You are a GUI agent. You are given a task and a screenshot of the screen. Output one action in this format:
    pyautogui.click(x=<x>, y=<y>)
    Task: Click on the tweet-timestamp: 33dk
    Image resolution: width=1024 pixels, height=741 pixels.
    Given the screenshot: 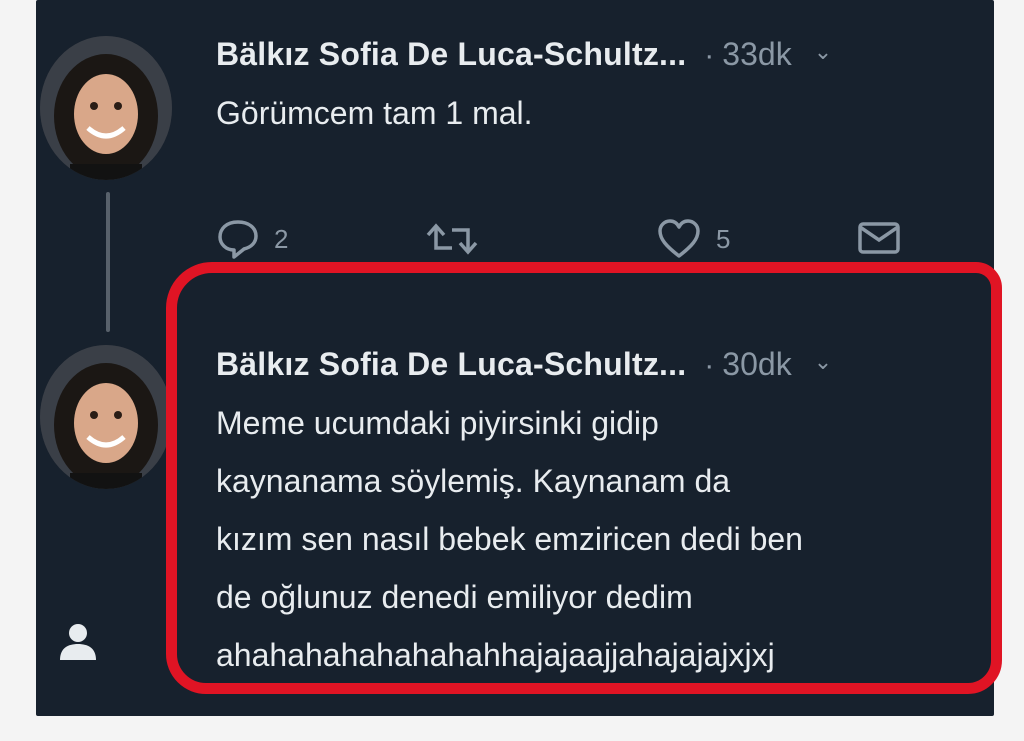 What is the action you would take?
    pyautogui.click(x=756, y=54)
    